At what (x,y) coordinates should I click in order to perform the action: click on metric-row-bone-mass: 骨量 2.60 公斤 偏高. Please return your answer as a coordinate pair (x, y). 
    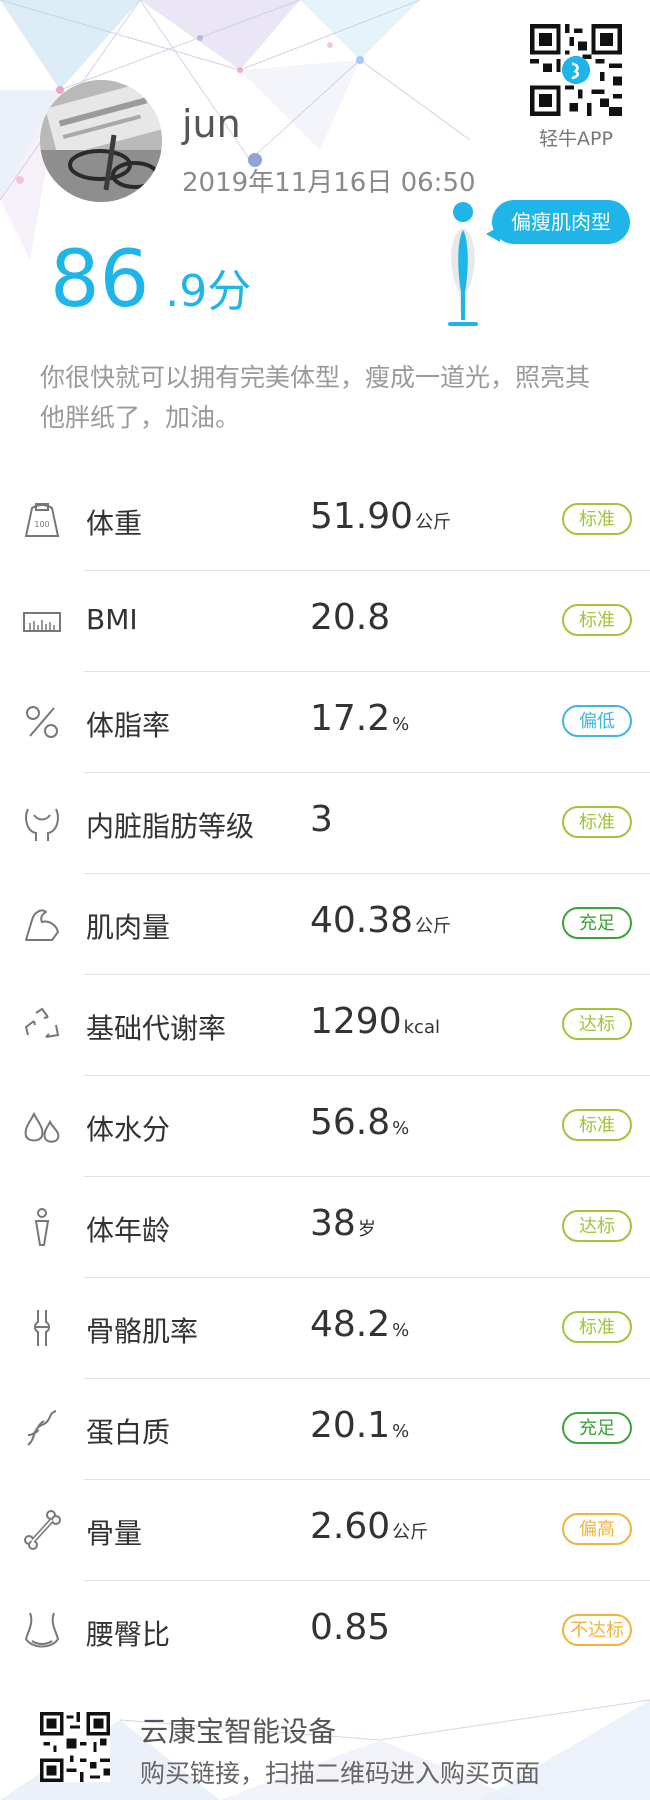
    Looking at the image, I should click on (325, 1530).